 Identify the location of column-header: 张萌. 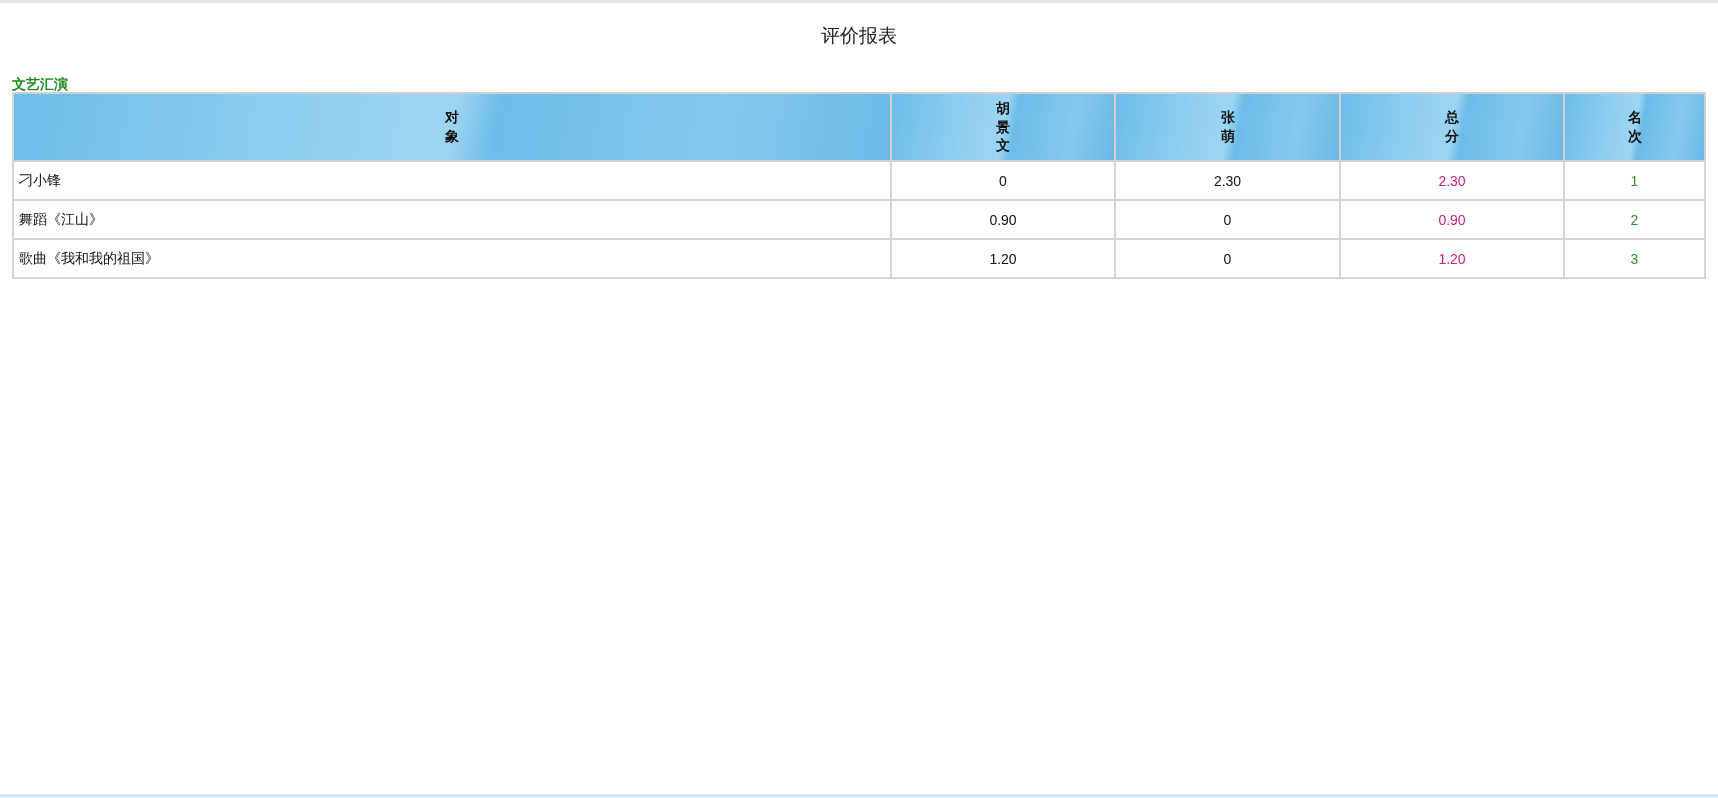
(1227, 127).